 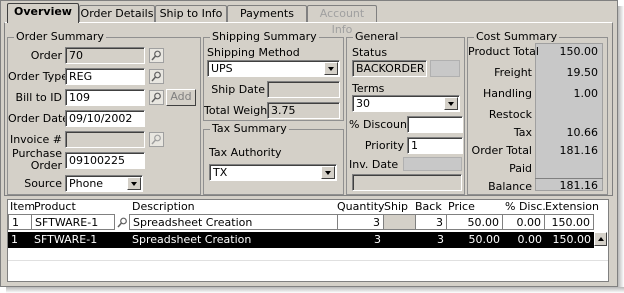 What do you see at coordinates (368, 88) in the screenshot?
I see `terms-label: Terms` at bounding box center [368, 88].